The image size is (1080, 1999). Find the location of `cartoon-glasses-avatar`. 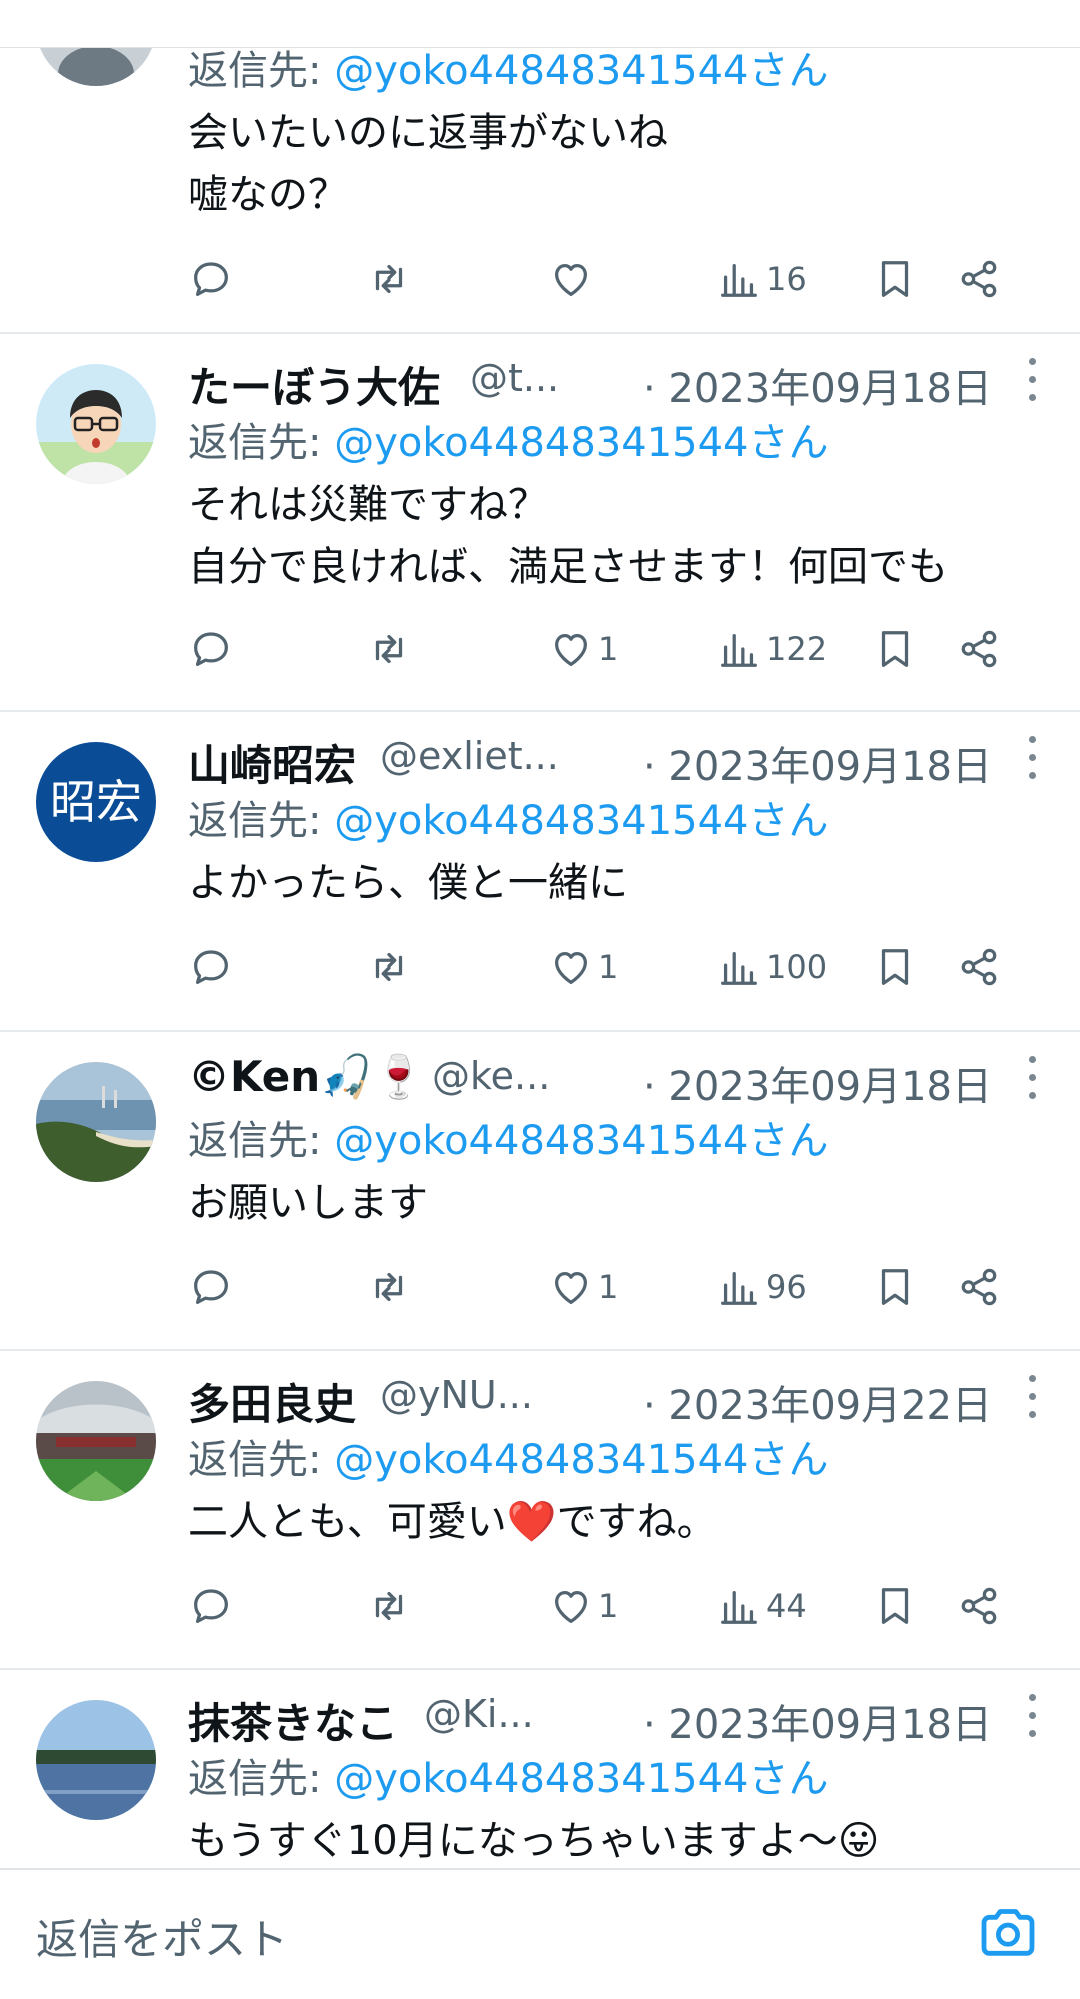

cartoon-glasses-avatar is located at coordinates (96, 424).